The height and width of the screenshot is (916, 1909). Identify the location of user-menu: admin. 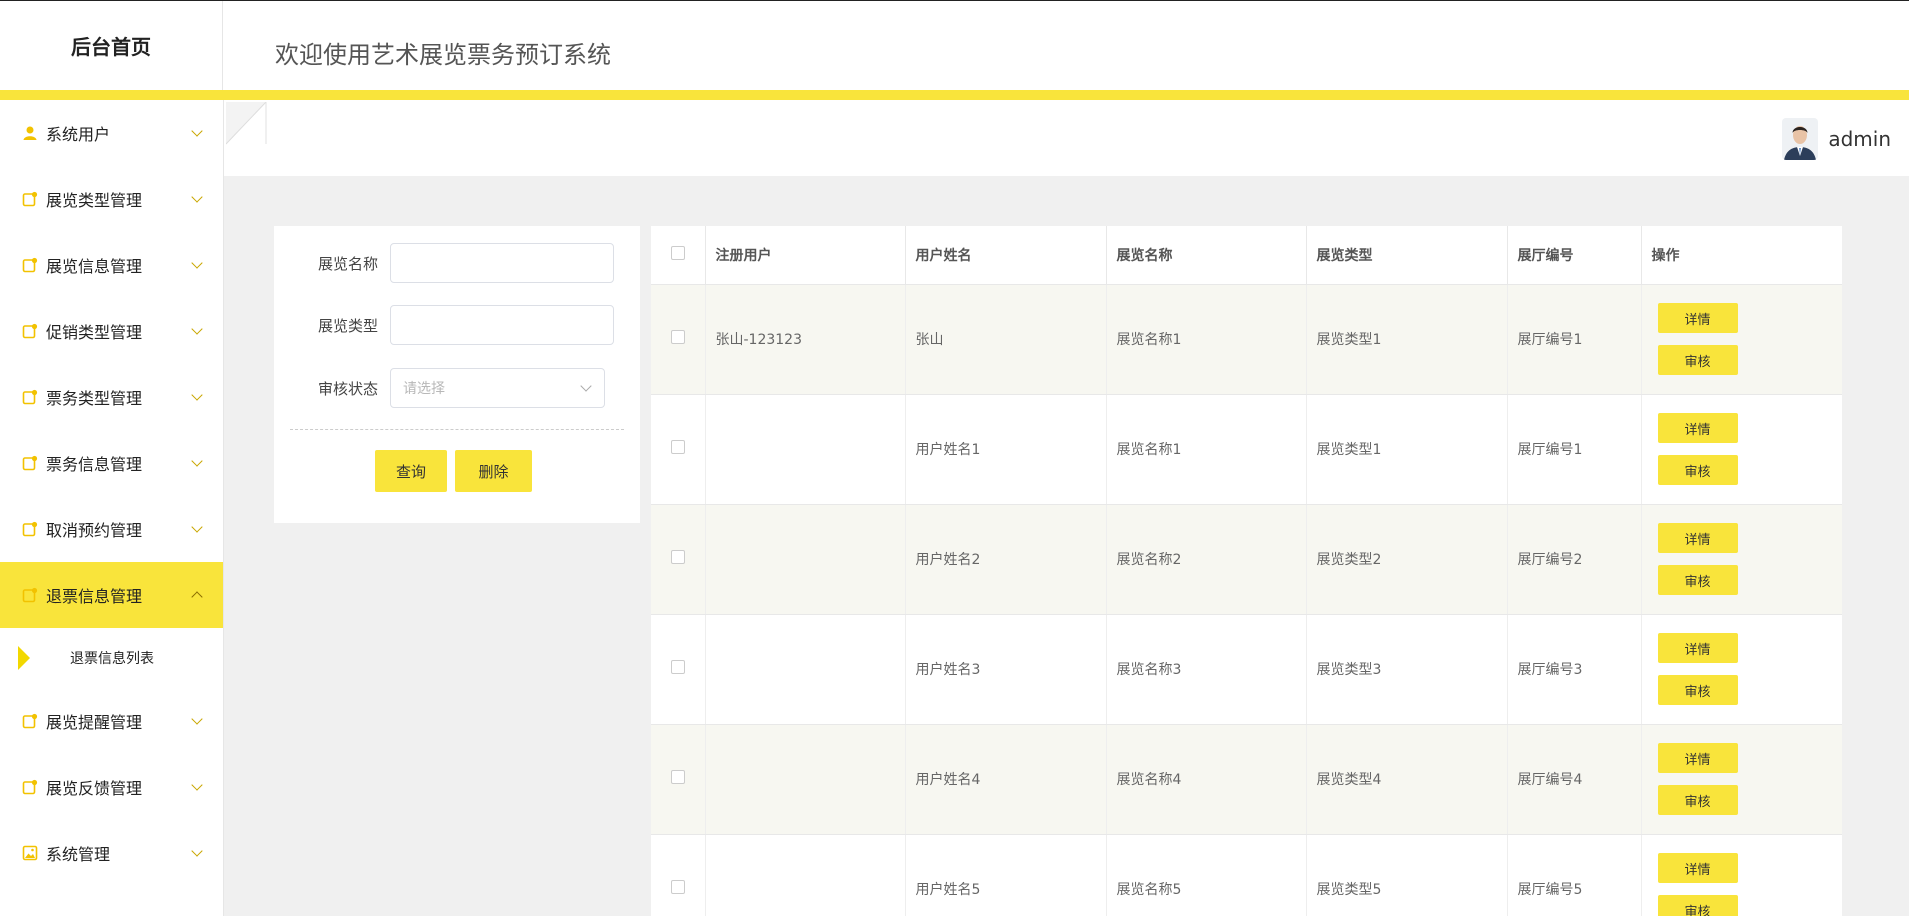
(1836, 139).